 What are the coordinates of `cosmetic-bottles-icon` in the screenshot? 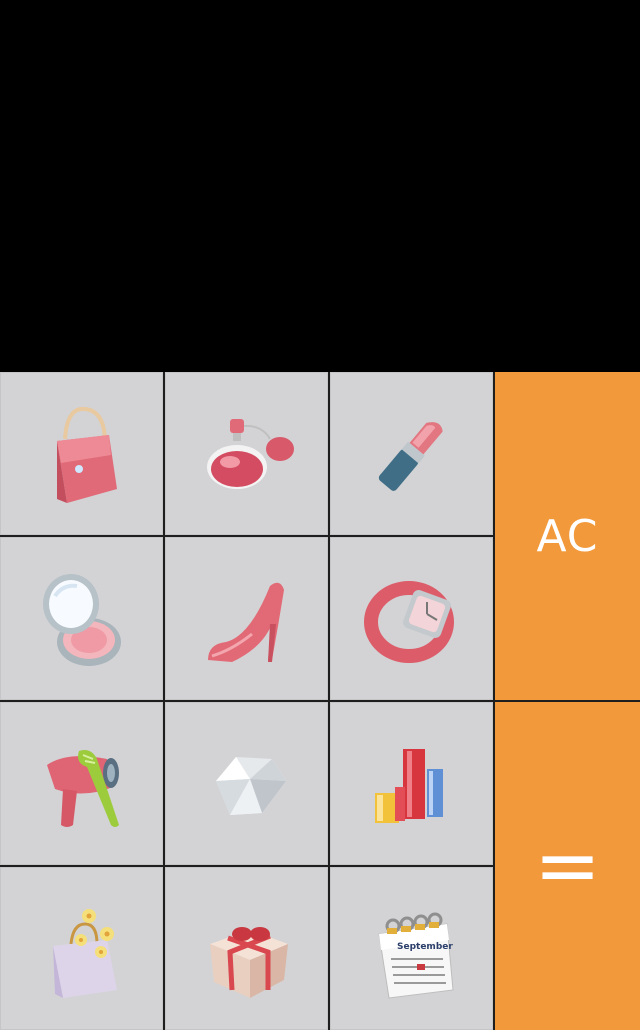 It's located at (408, 785).